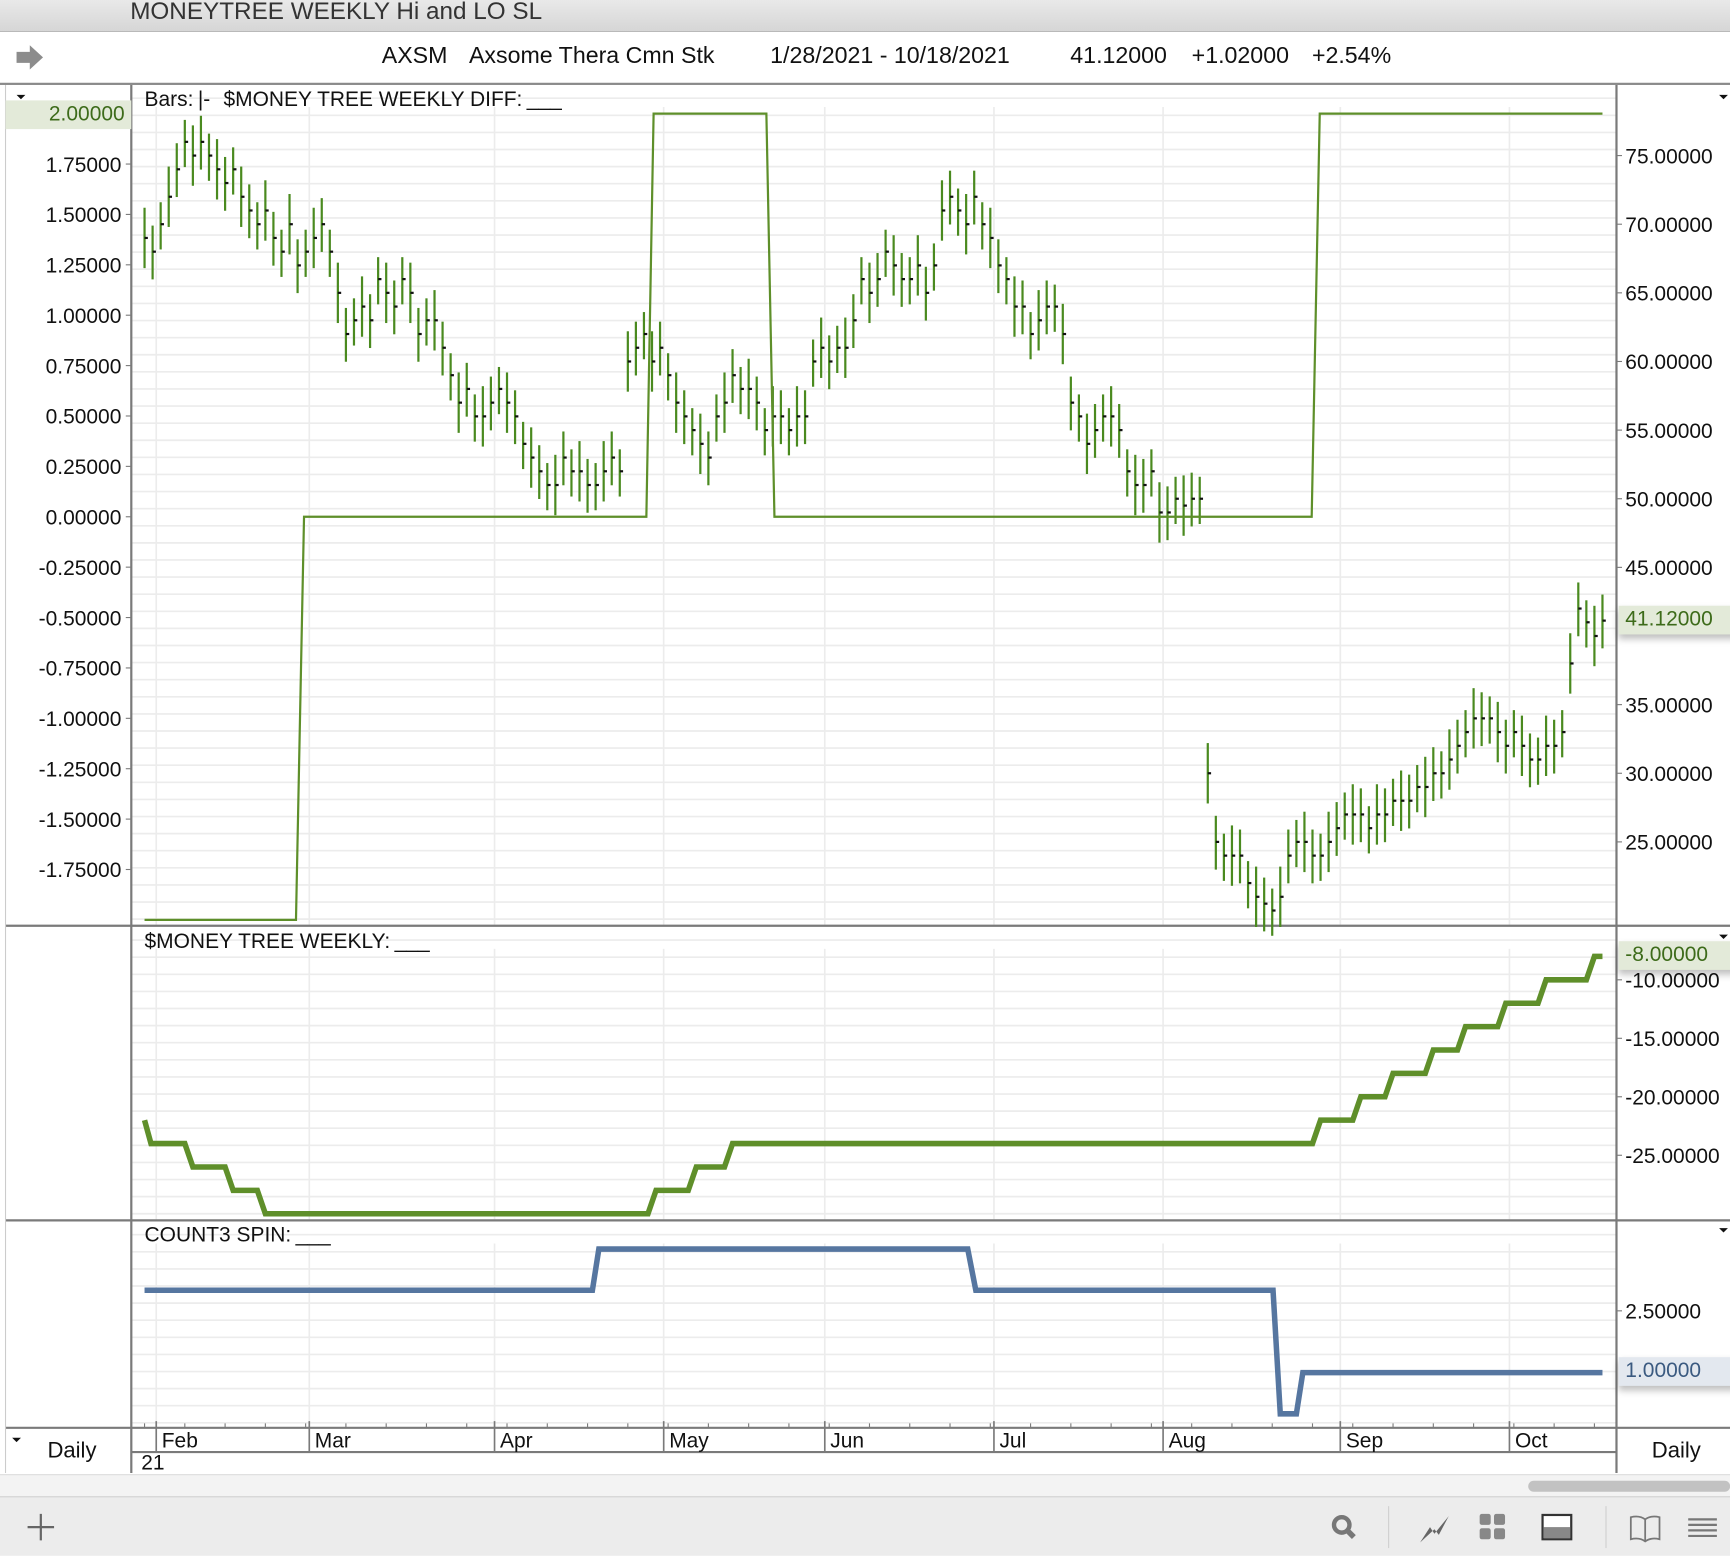  Describe the element at coordinates (218, 1234) in the screenshot. I see `count3-legend-label: COUNT3 SPIN:` at that location.